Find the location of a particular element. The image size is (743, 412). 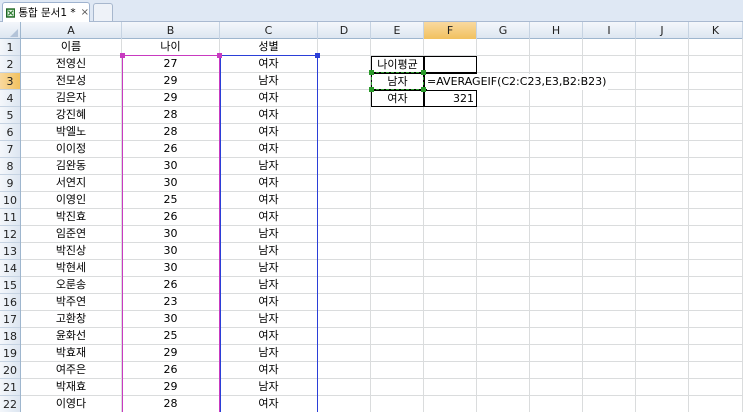

cell-a14: 박현세 is located at coordinates (71, 268).